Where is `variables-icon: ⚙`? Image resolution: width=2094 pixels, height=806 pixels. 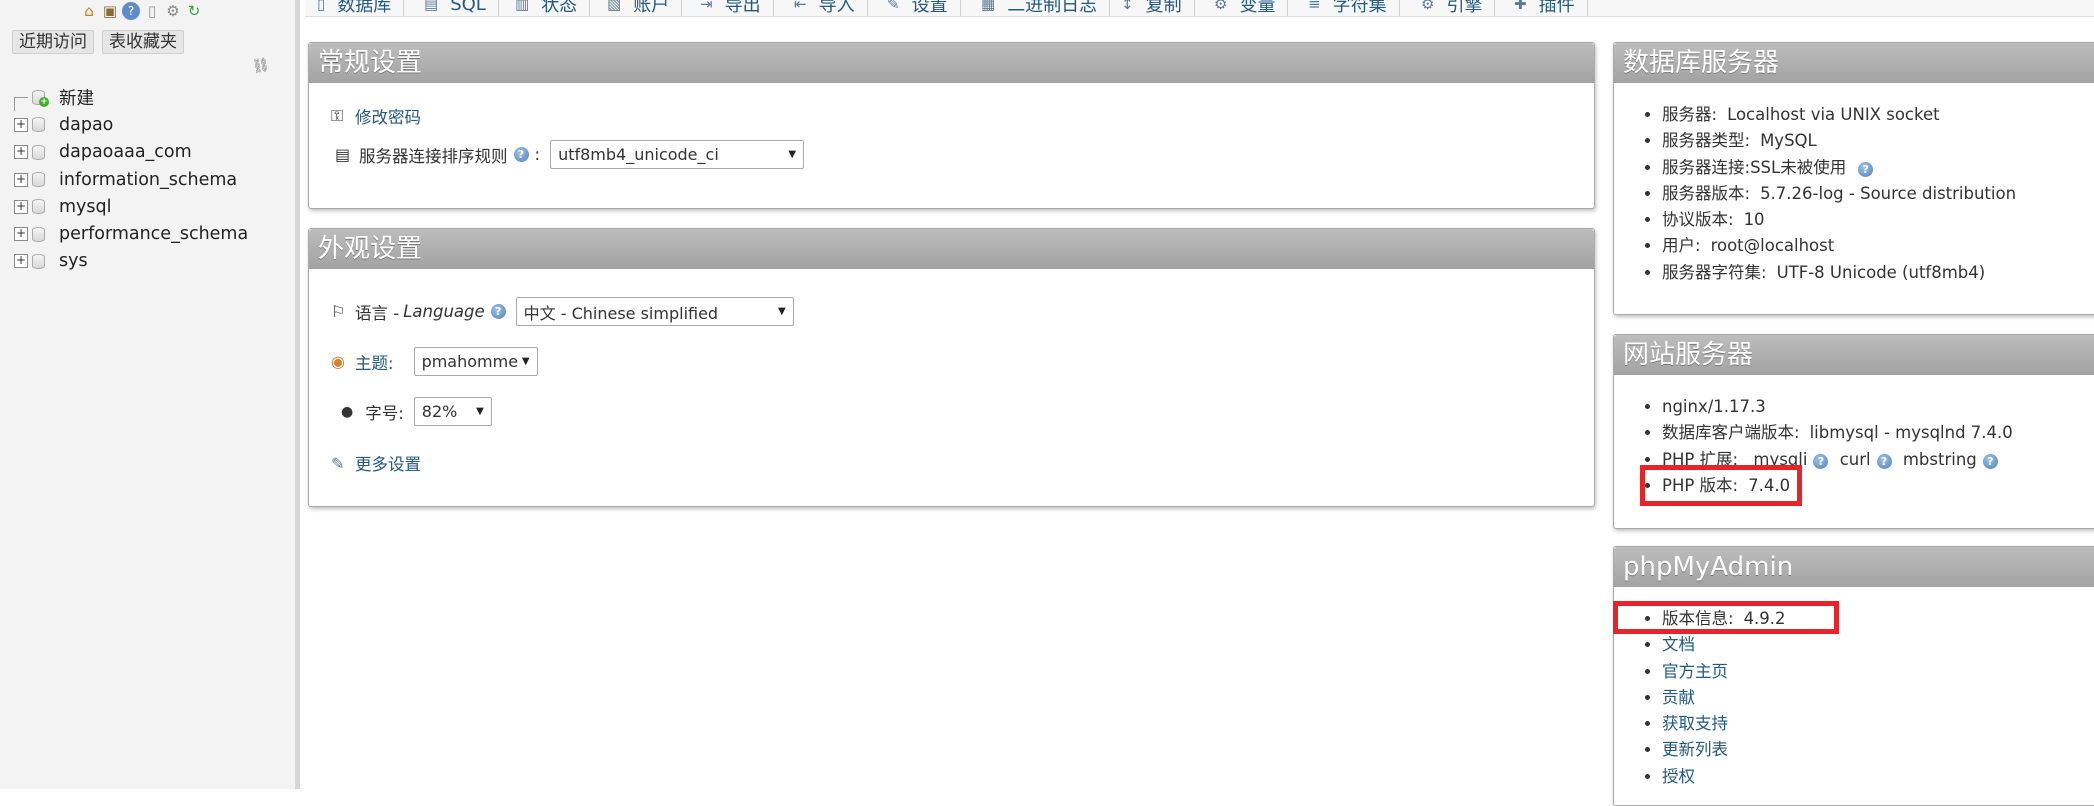
variables-icon: ⚙ is located at coordinates (1221, 6).